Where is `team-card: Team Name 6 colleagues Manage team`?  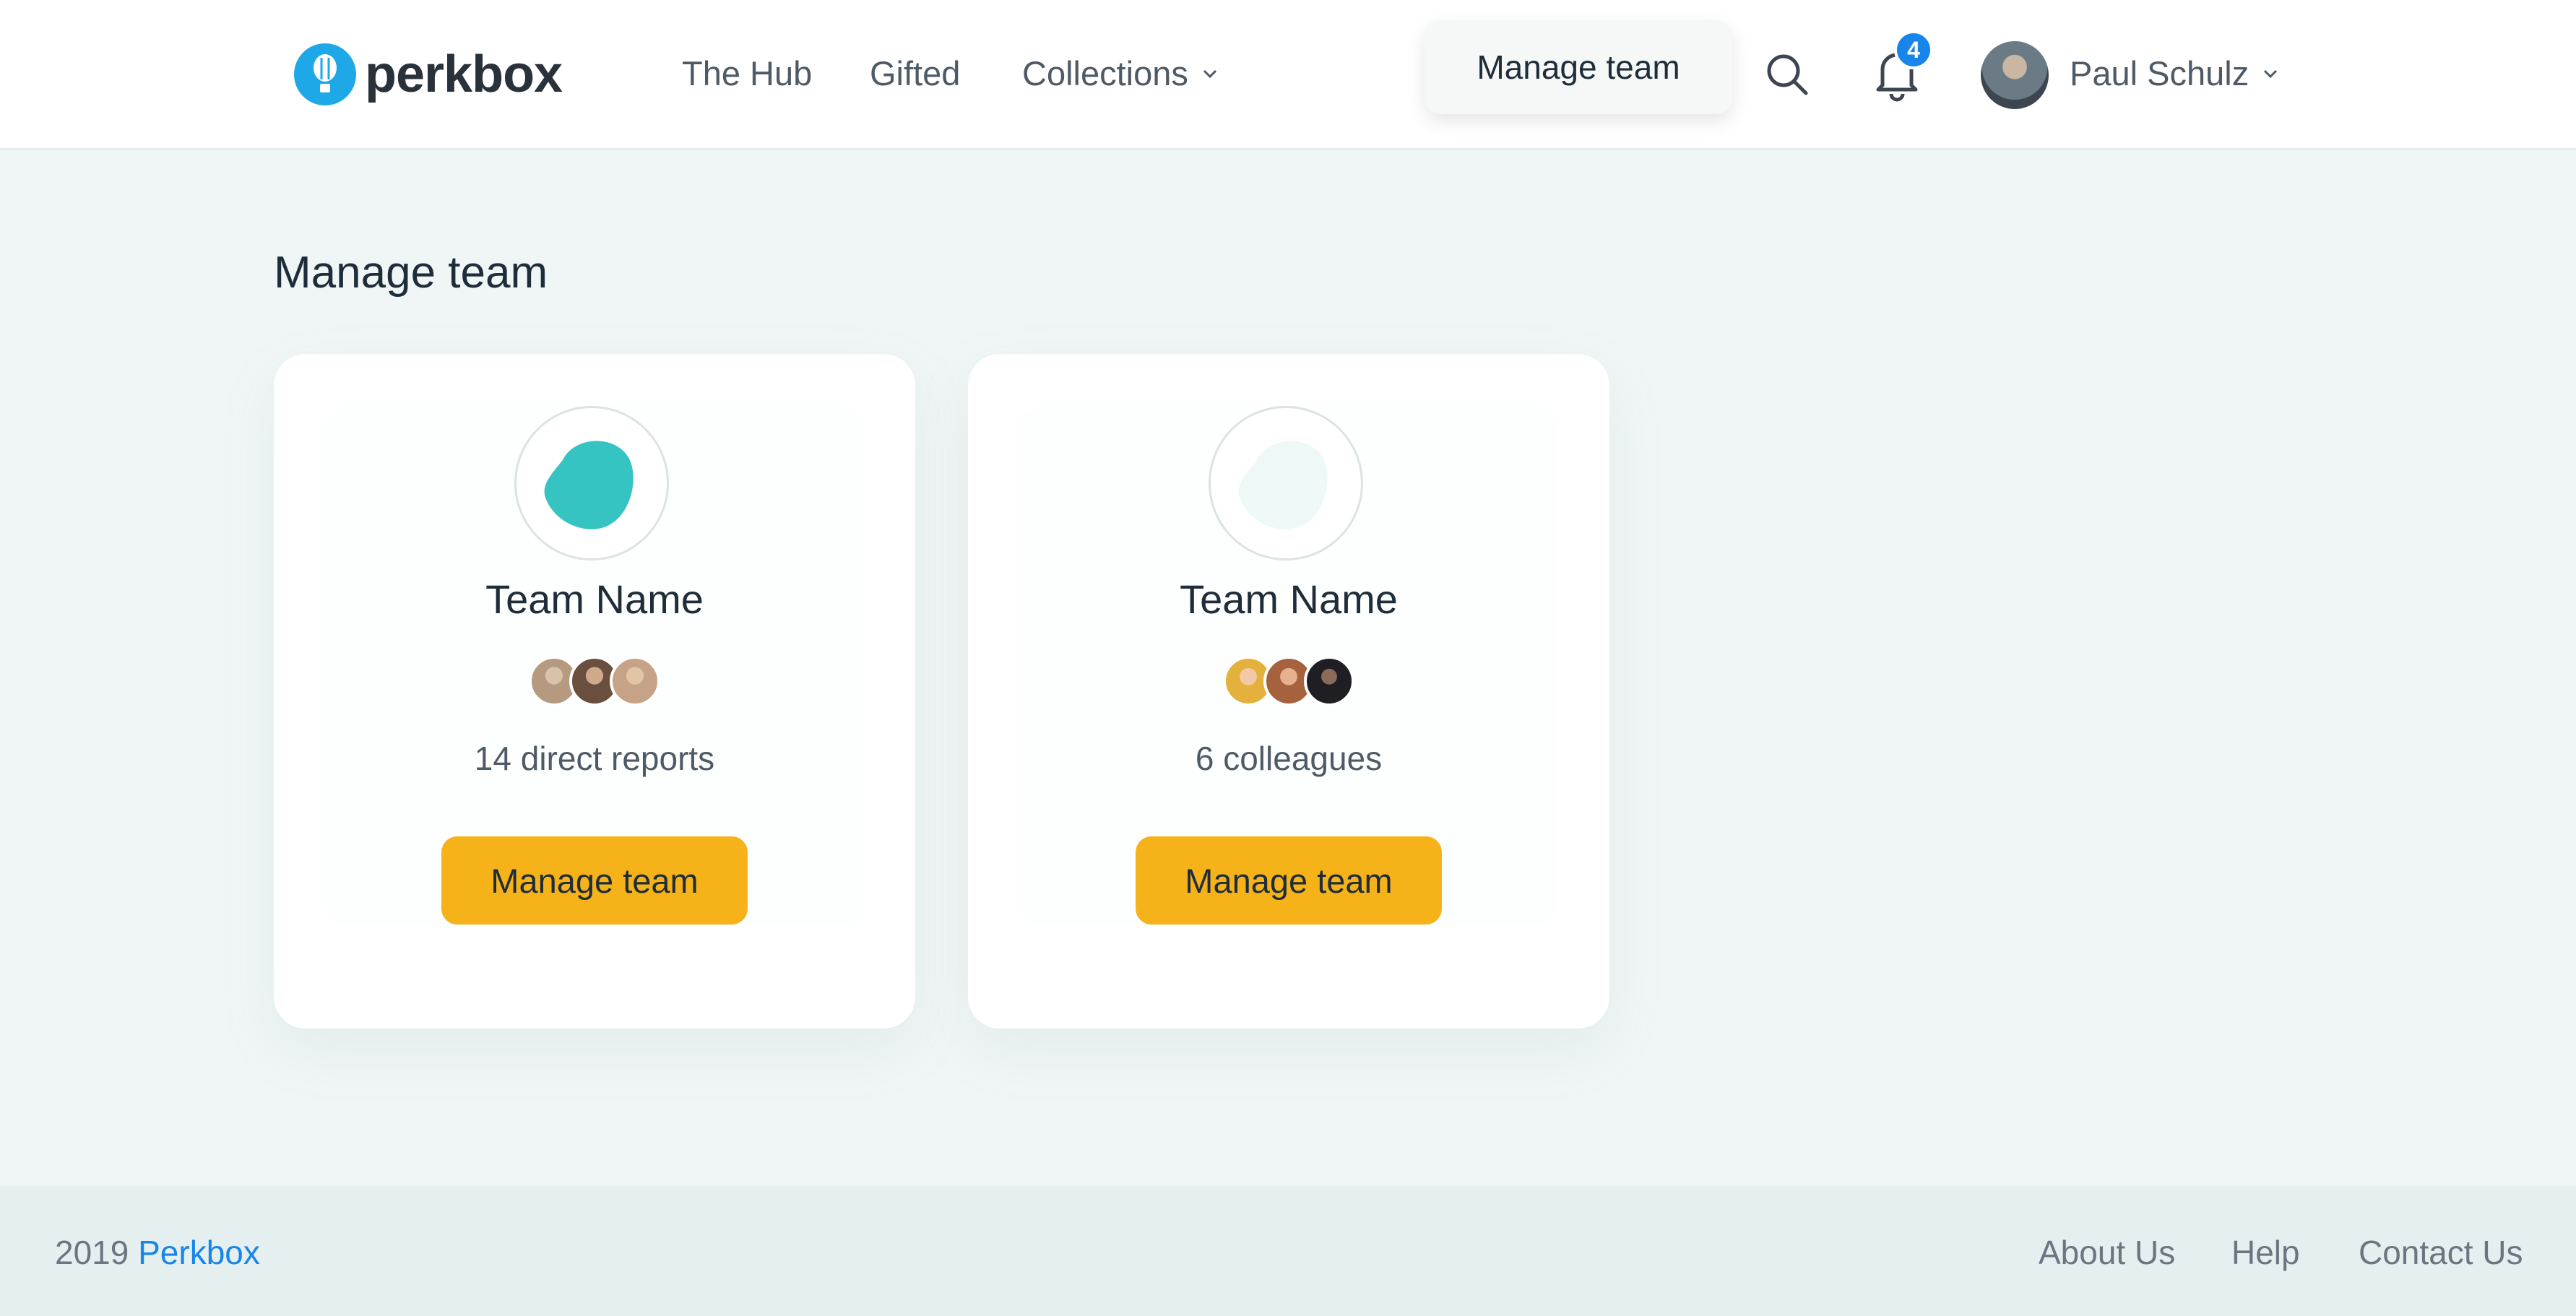 team-card: Team Name 6 colleagues Manage team is located at coordinates (1288, 691).